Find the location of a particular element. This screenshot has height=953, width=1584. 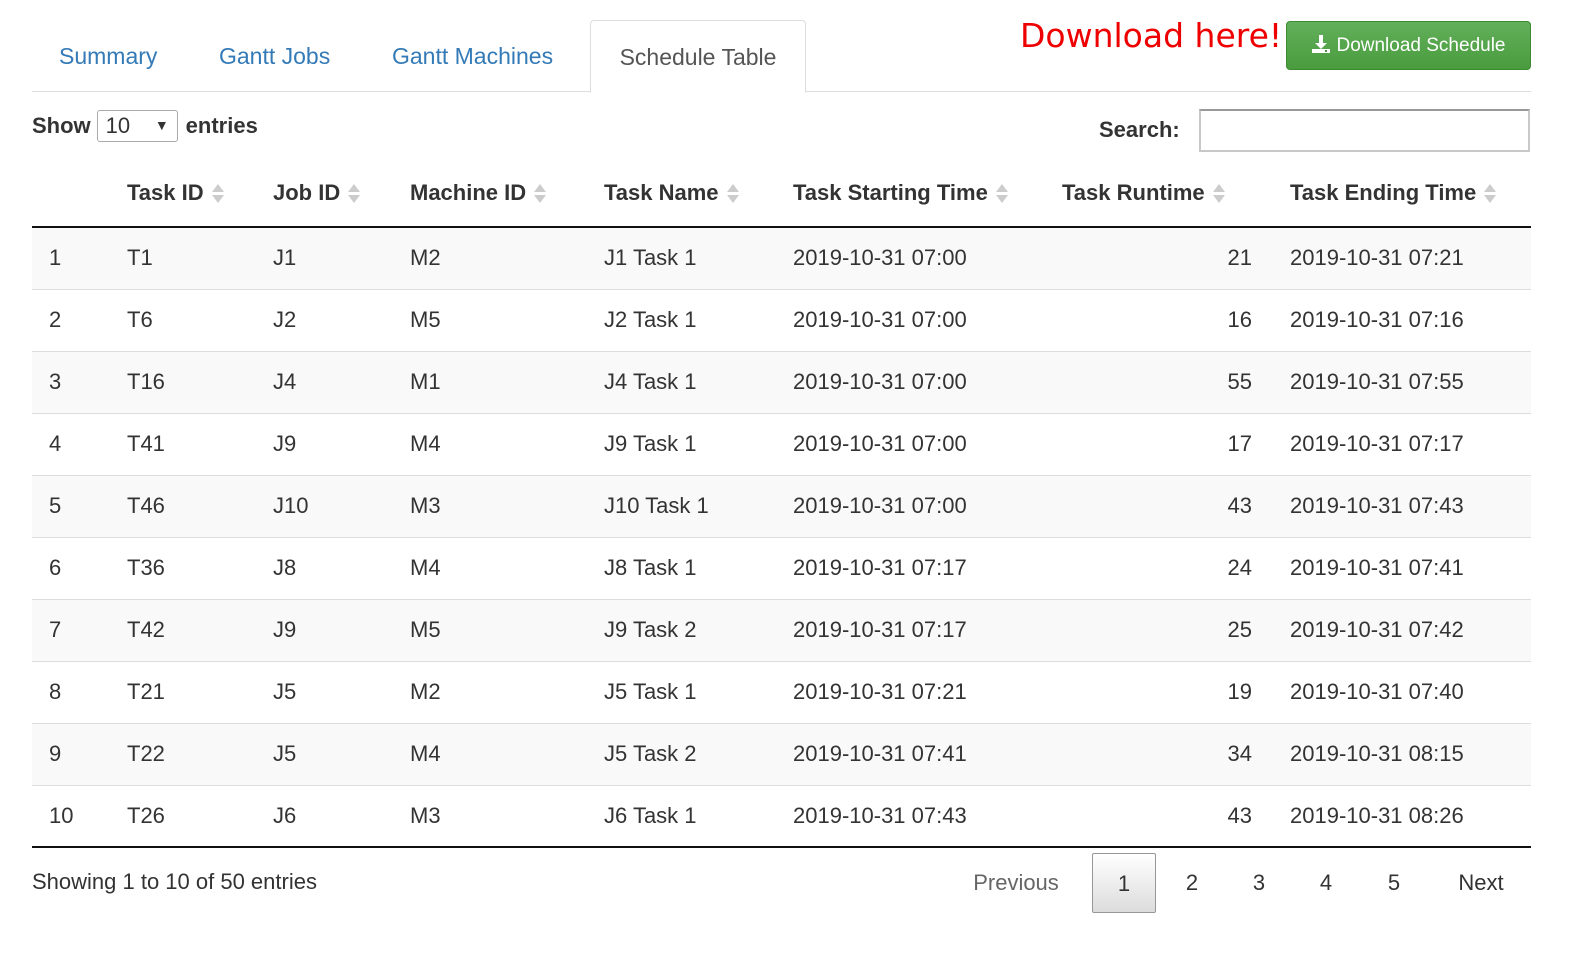

table-cell: 4 is located at coordinates (71, 443).